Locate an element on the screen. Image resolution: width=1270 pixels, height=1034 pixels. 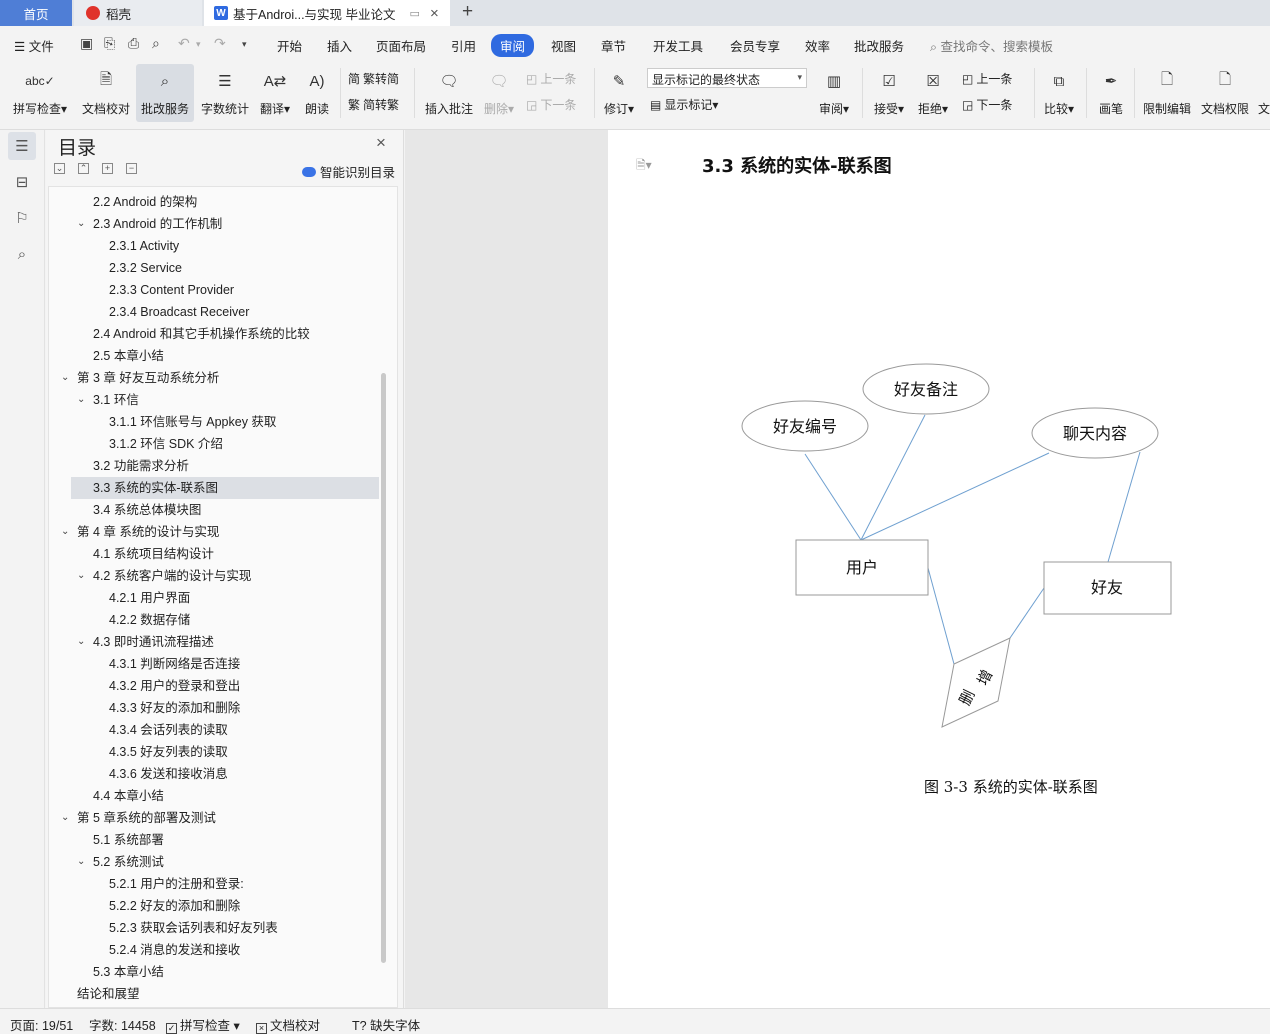
status-missing-font: T? 缺失字体 is located at coordinates (386, 1024).